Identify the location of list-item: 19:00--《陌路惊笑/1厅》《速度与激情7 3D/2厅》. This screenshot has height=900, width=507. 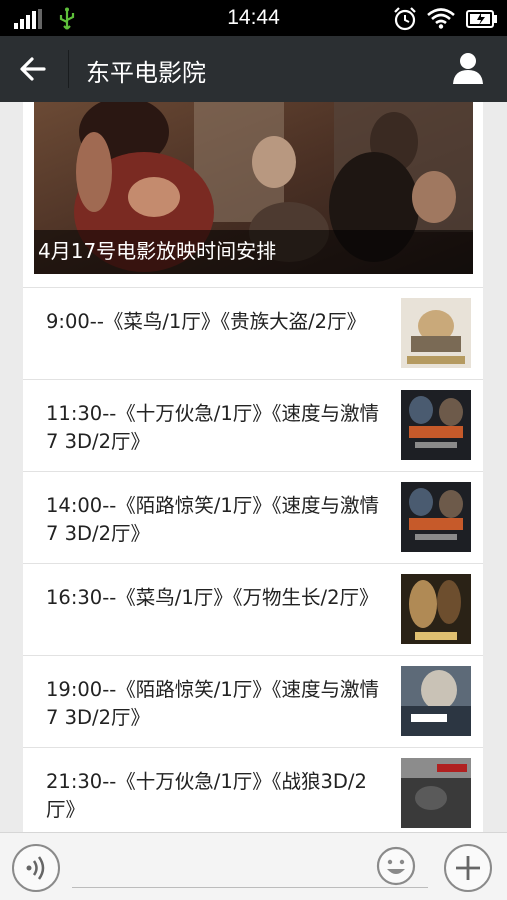
(253, 702).